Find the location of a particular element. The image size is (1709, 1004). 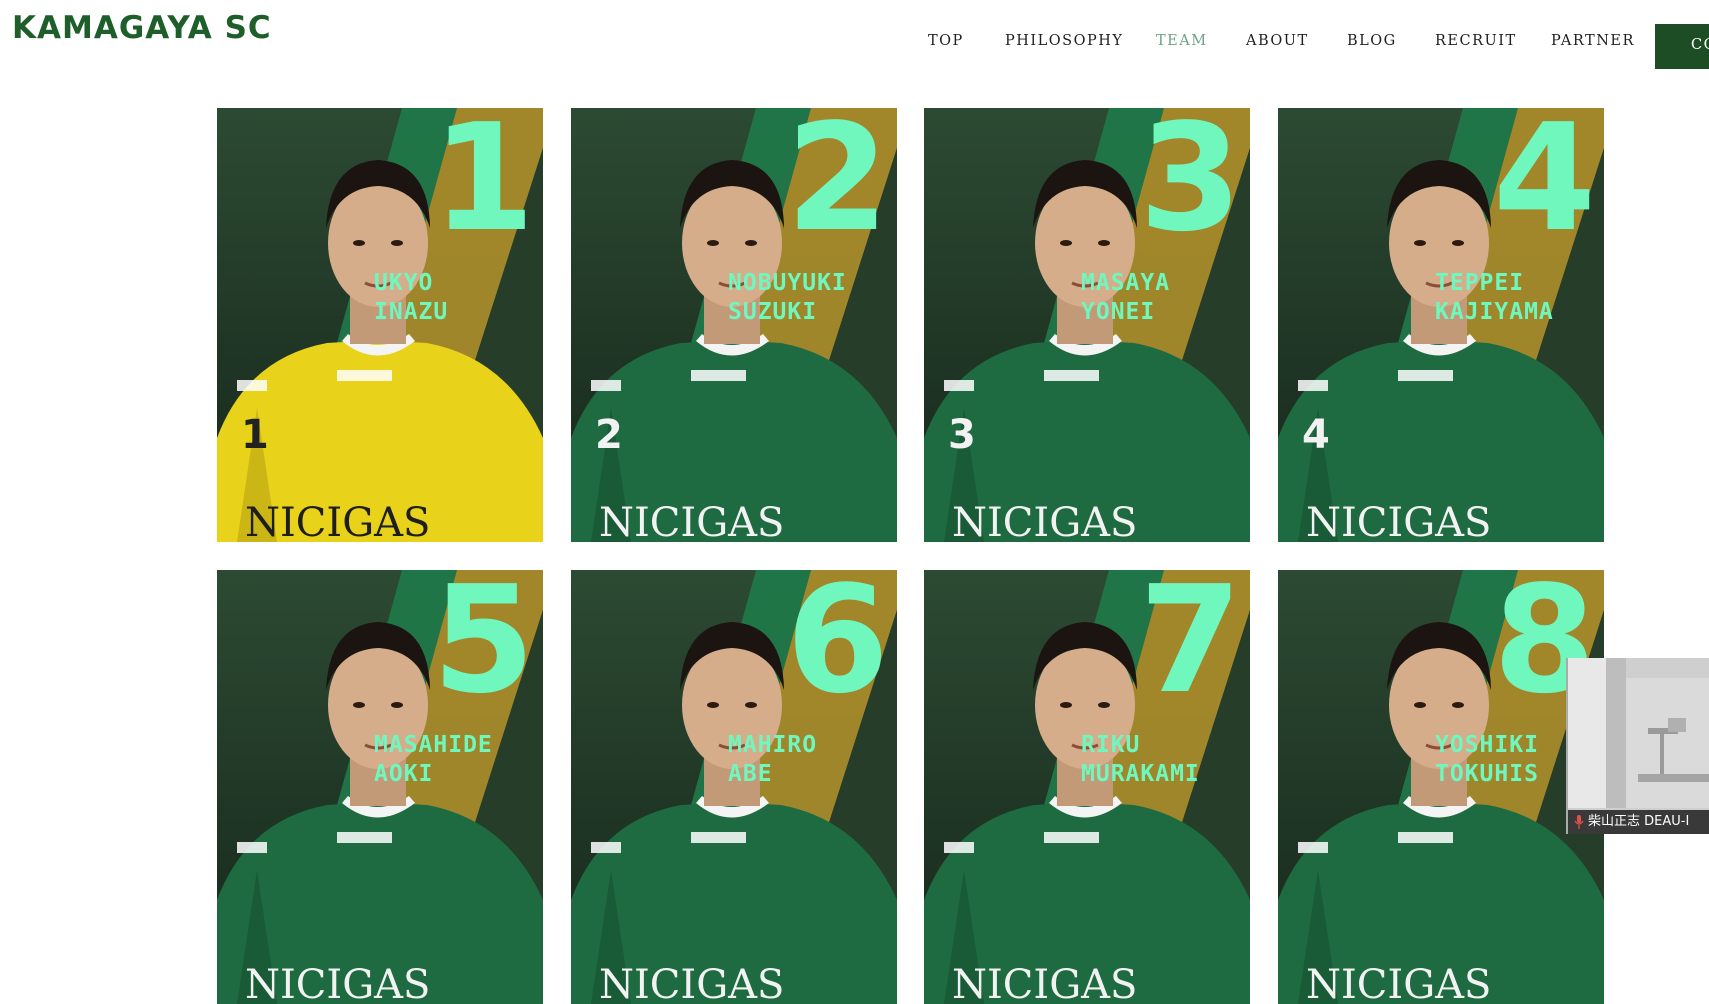

video-caption: 柴山正志 DEAU-I is located at coordinates (1638, 822).